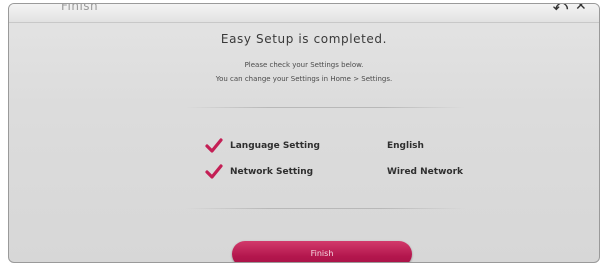  Describe the element at coordinates (80, 8) in the screenshot. I see `tab-title: Finish` at that location.